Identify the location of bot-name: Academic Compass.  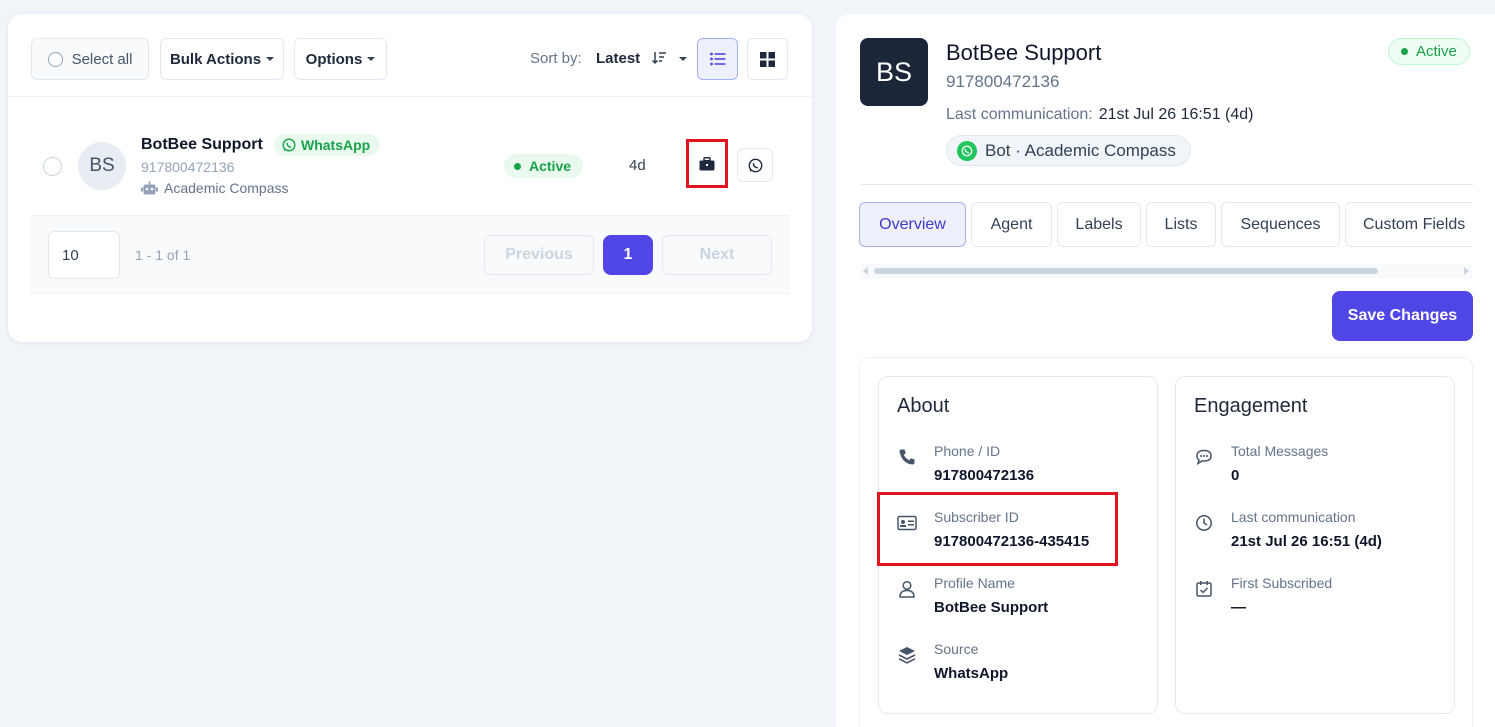
(226, 188).